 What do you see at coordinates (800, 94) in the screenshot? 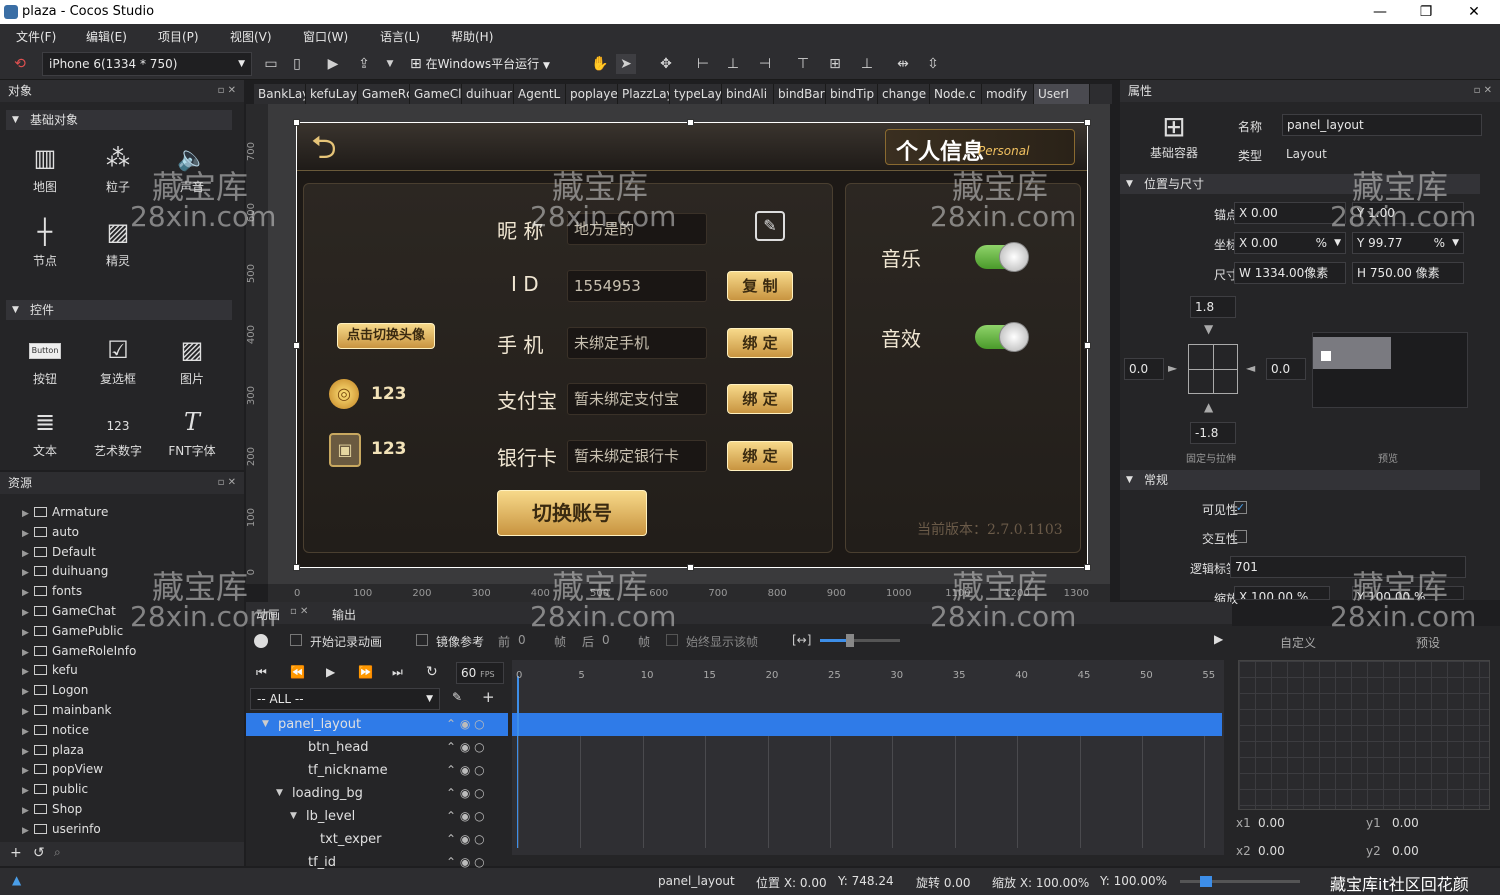
I see `document-tab: bindBar` at bounding box center [800, 94].